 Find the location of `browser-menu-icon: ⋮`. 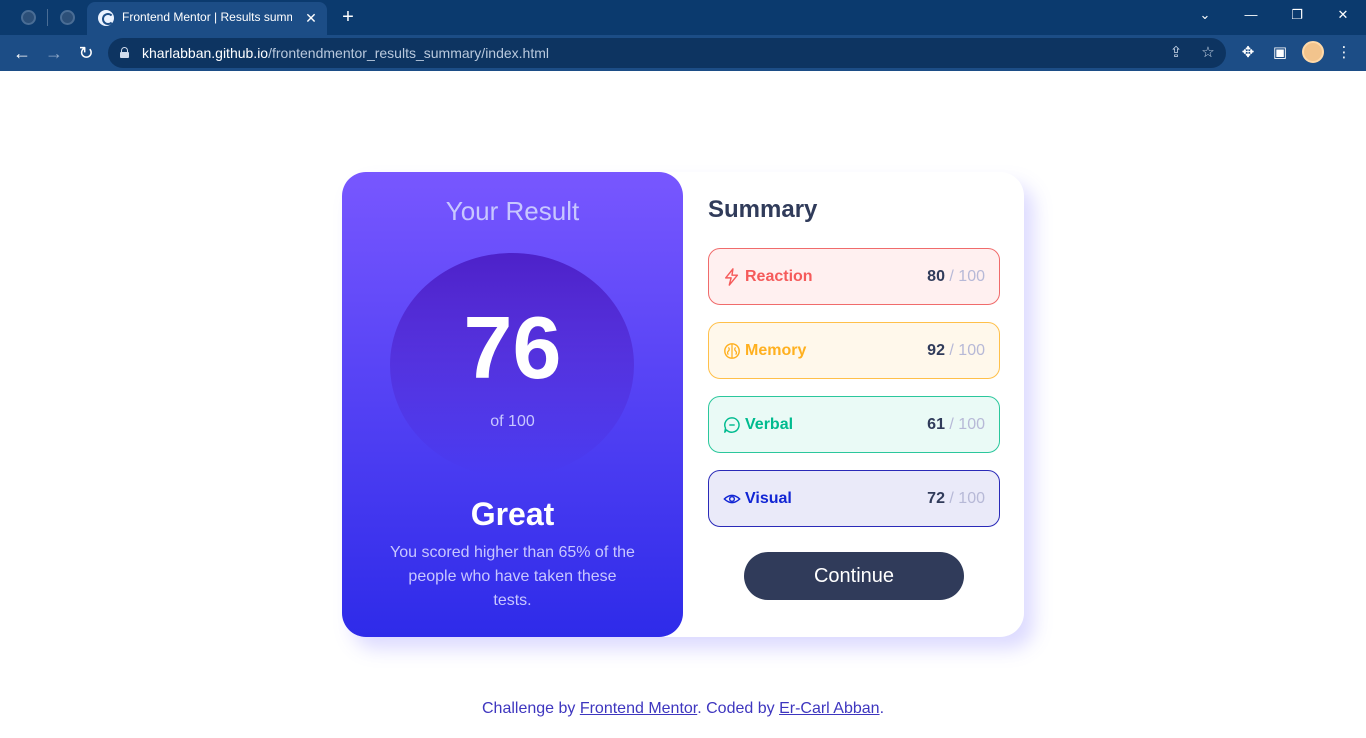

browser-menu-icon: ⋮ is located at coordinates (1344, 53).